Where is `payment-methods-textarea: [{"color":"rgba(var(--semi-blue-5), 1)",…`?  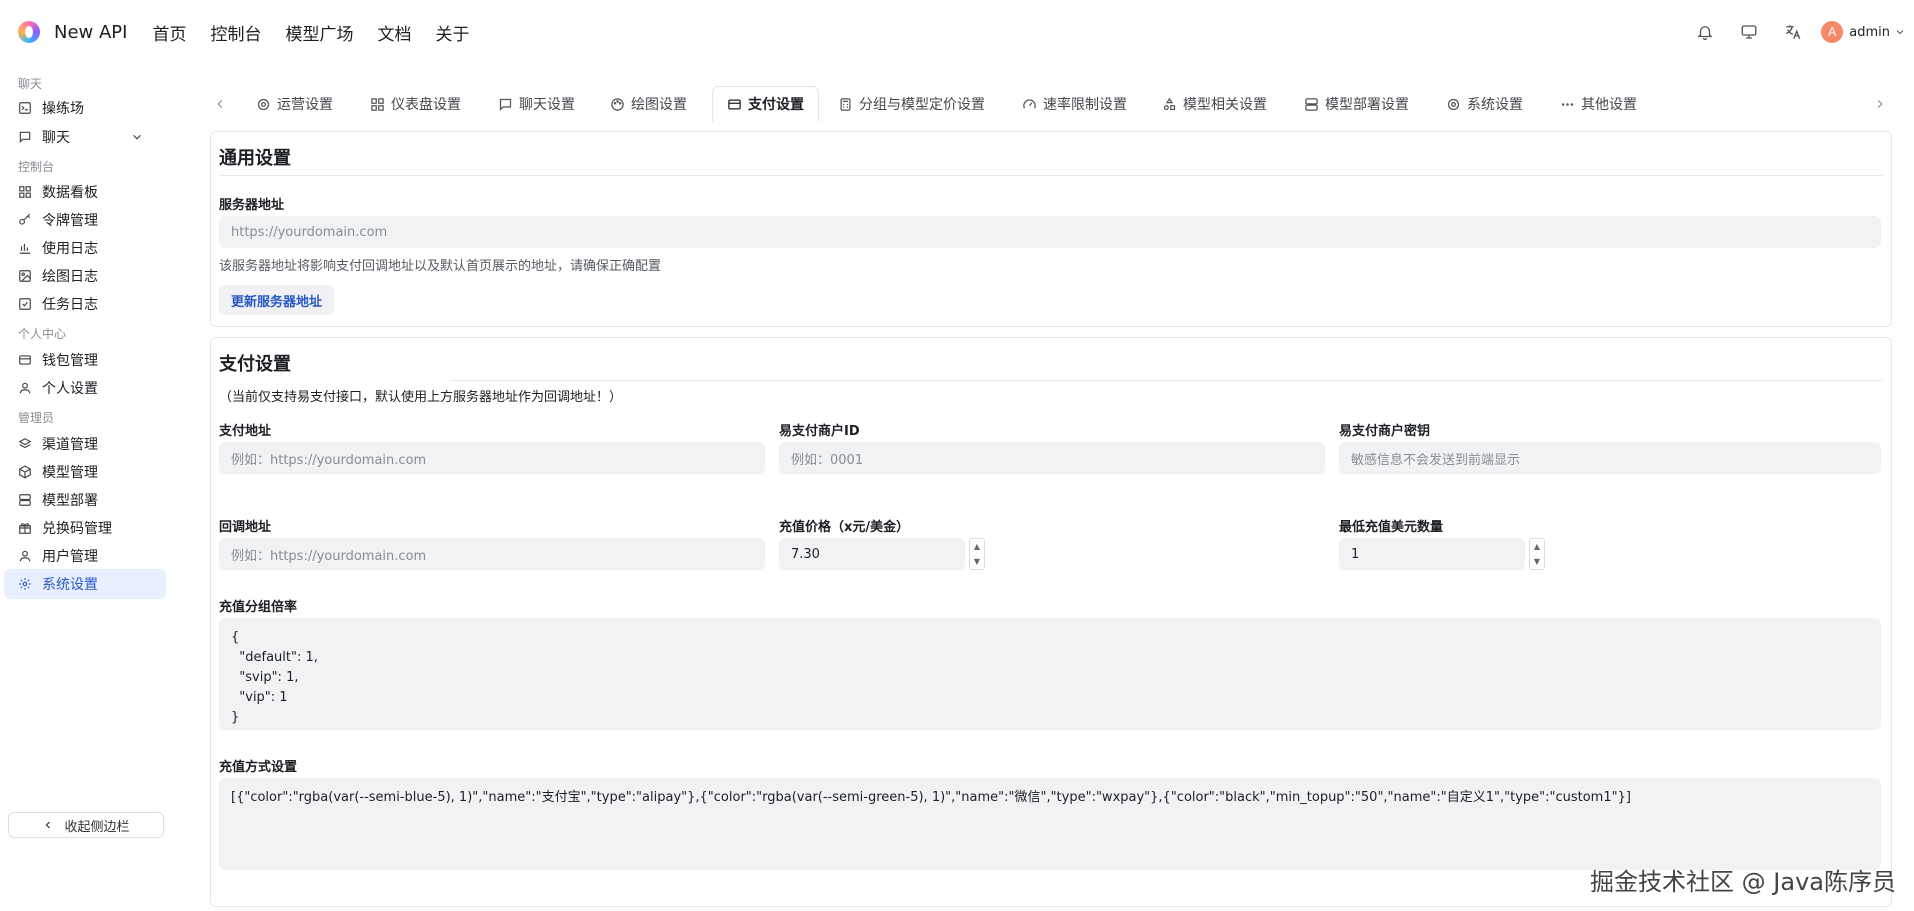
payment-methods-textarea: [{"color":"rgba(var(--semi-blue-5), 1)",… is located at coordinates (1050, 824).